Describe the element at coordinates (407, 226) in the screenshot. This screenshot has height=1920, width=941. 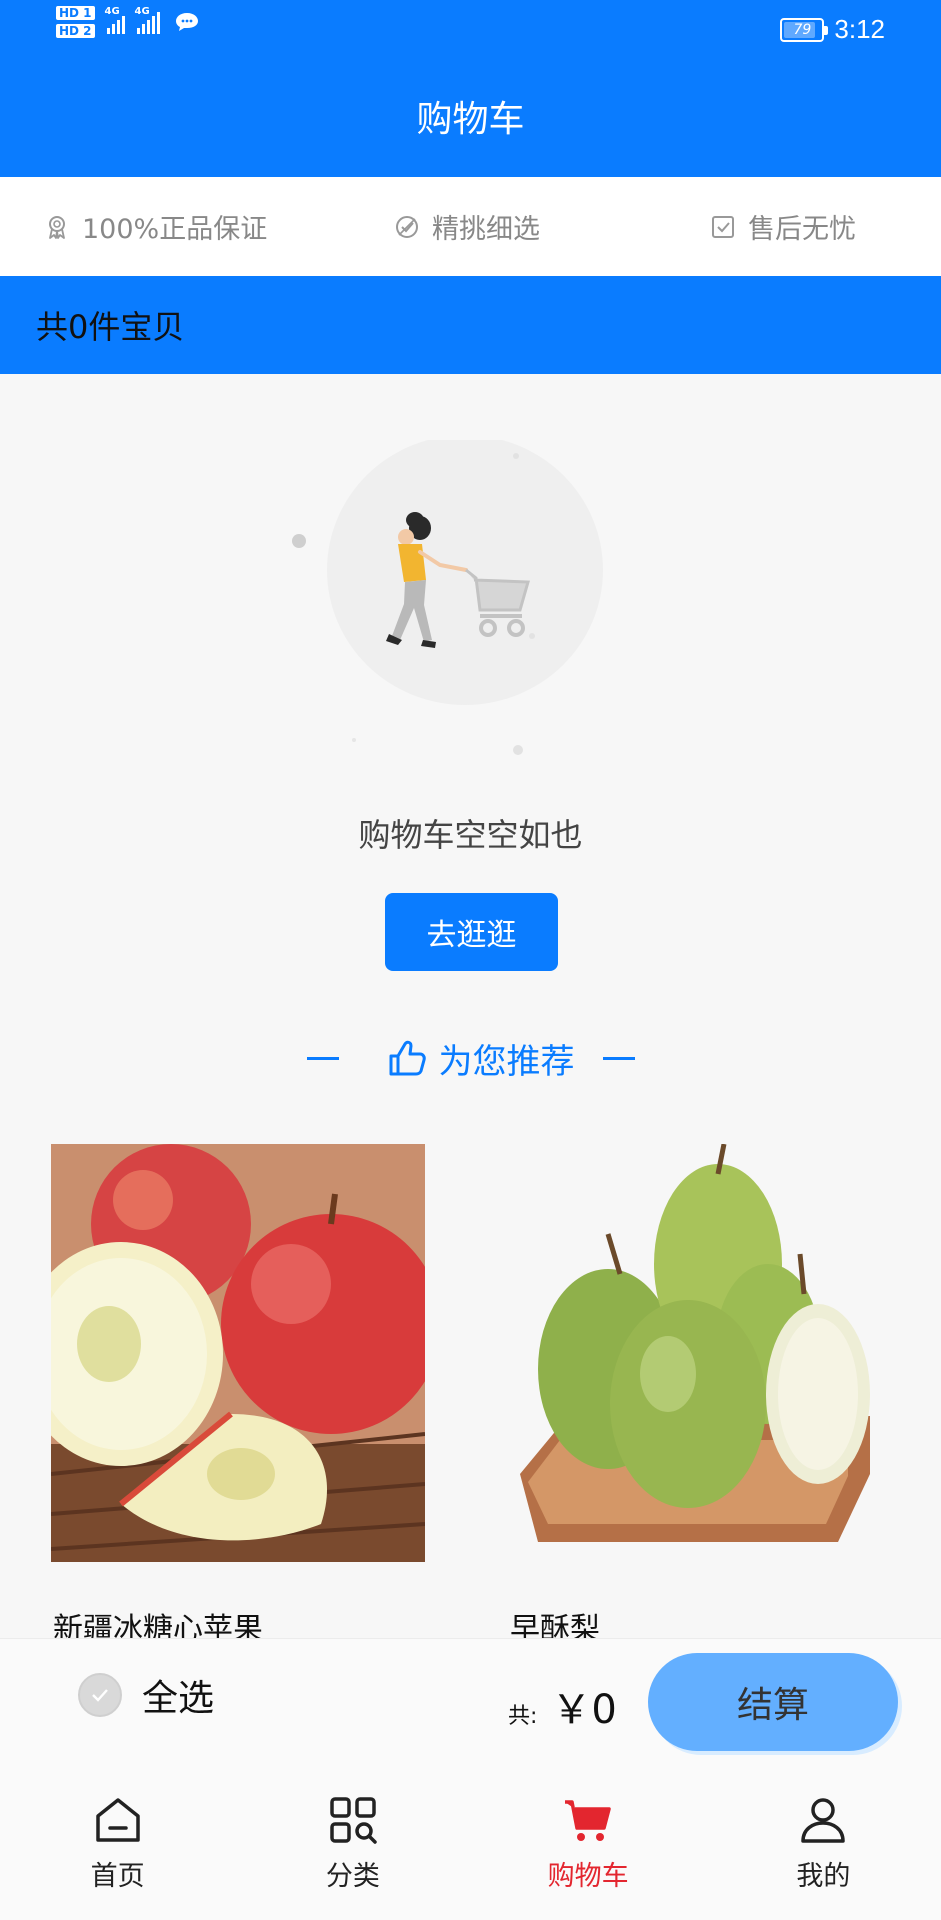
I see `badge-check-icon` at that location.